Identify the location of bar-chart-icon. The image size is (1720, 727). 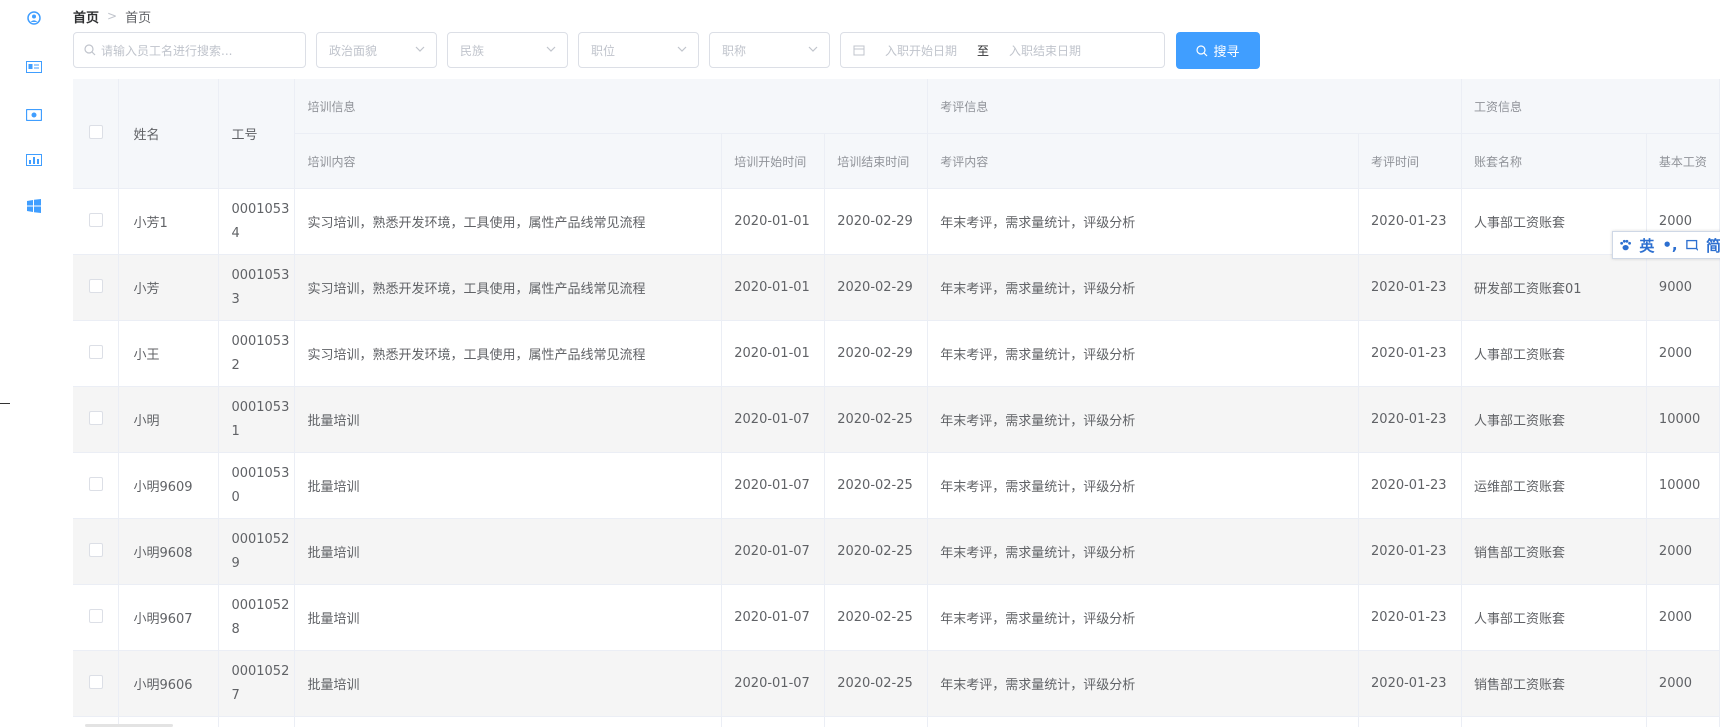
(34, 160).